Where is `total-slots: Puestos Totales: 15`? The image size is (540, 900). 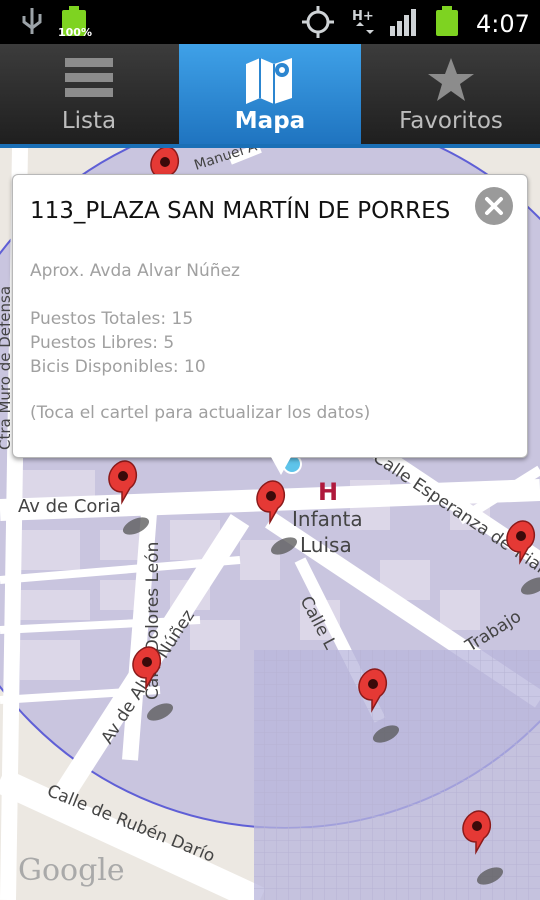 total-slots: Puestos Totales: 15 is located at coordinates (112, 319).